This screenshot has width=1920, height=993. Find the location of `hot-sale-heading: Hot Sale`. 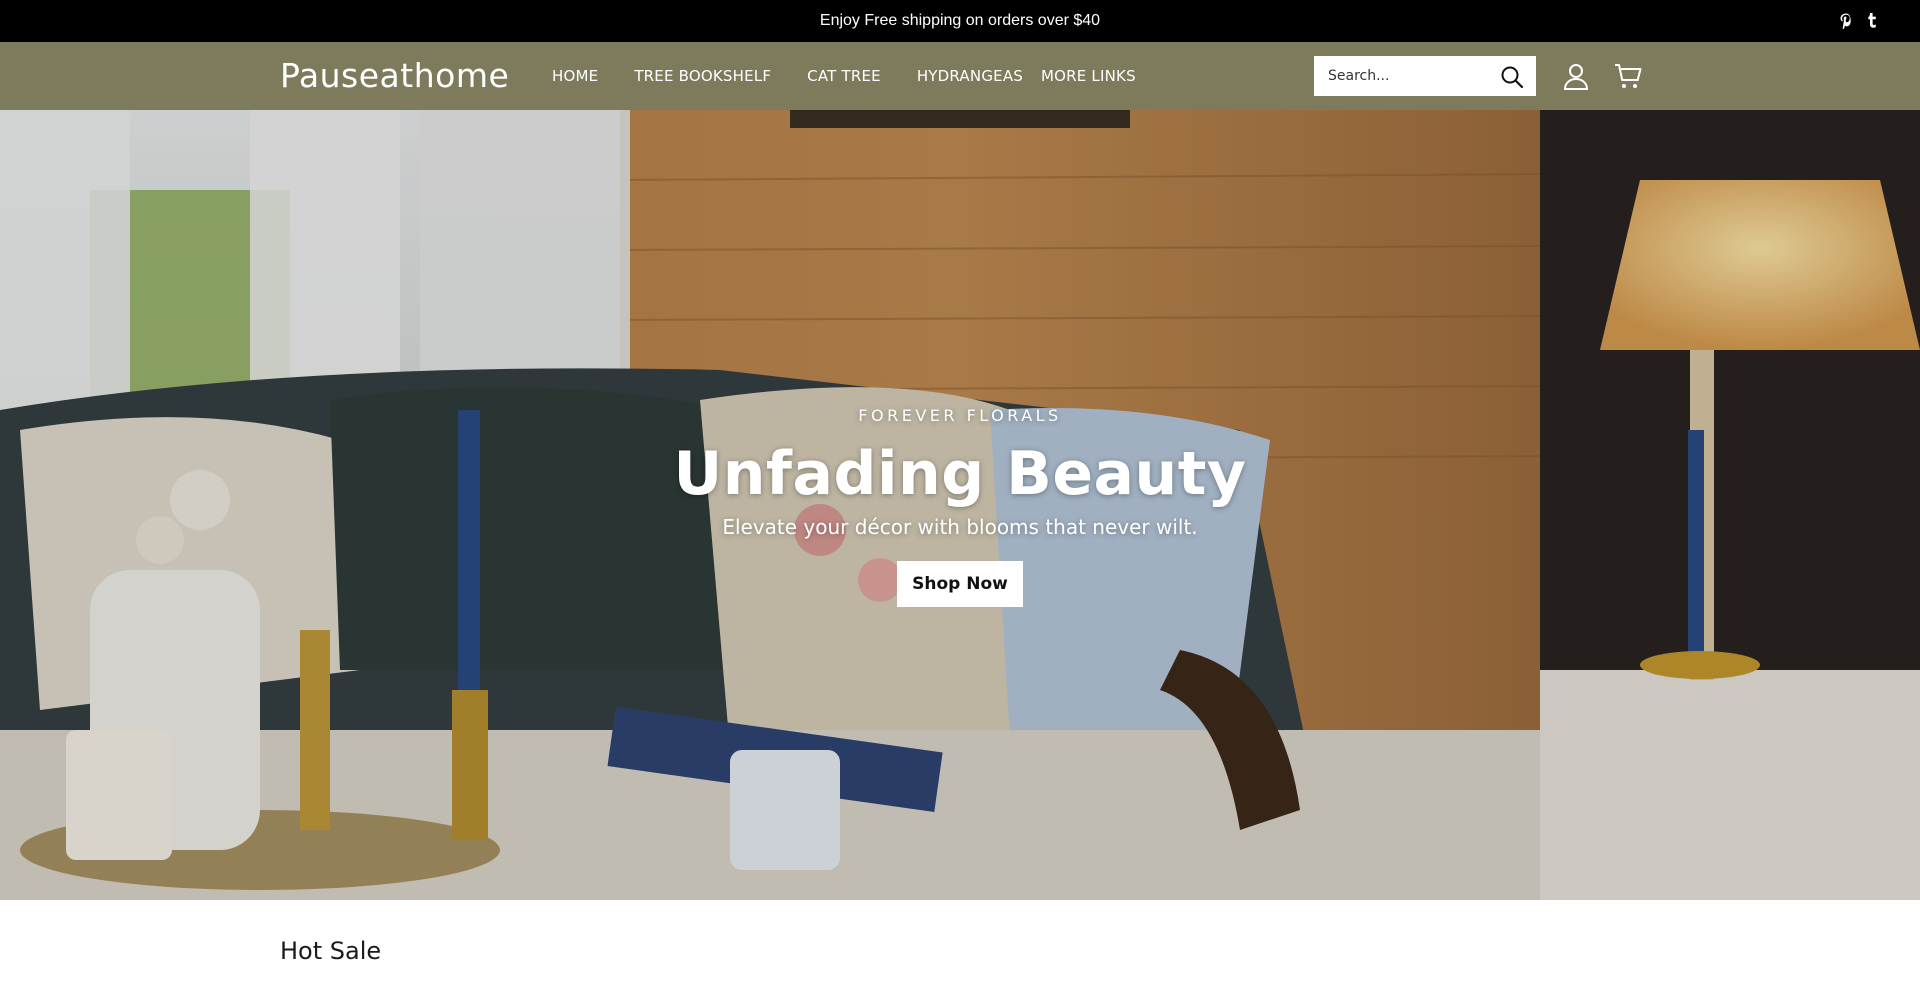

hot-sale-heading: Hot Sale is located at coordinates (331, 951).